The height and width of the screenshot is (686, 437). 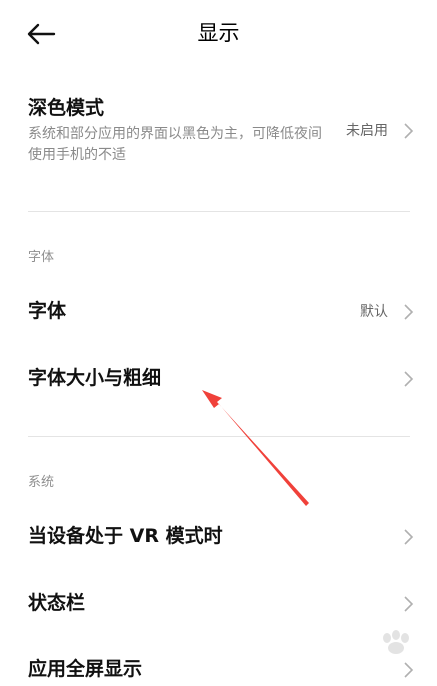 I want to click on font-item-title: 字体, so click(x=47, y=311).